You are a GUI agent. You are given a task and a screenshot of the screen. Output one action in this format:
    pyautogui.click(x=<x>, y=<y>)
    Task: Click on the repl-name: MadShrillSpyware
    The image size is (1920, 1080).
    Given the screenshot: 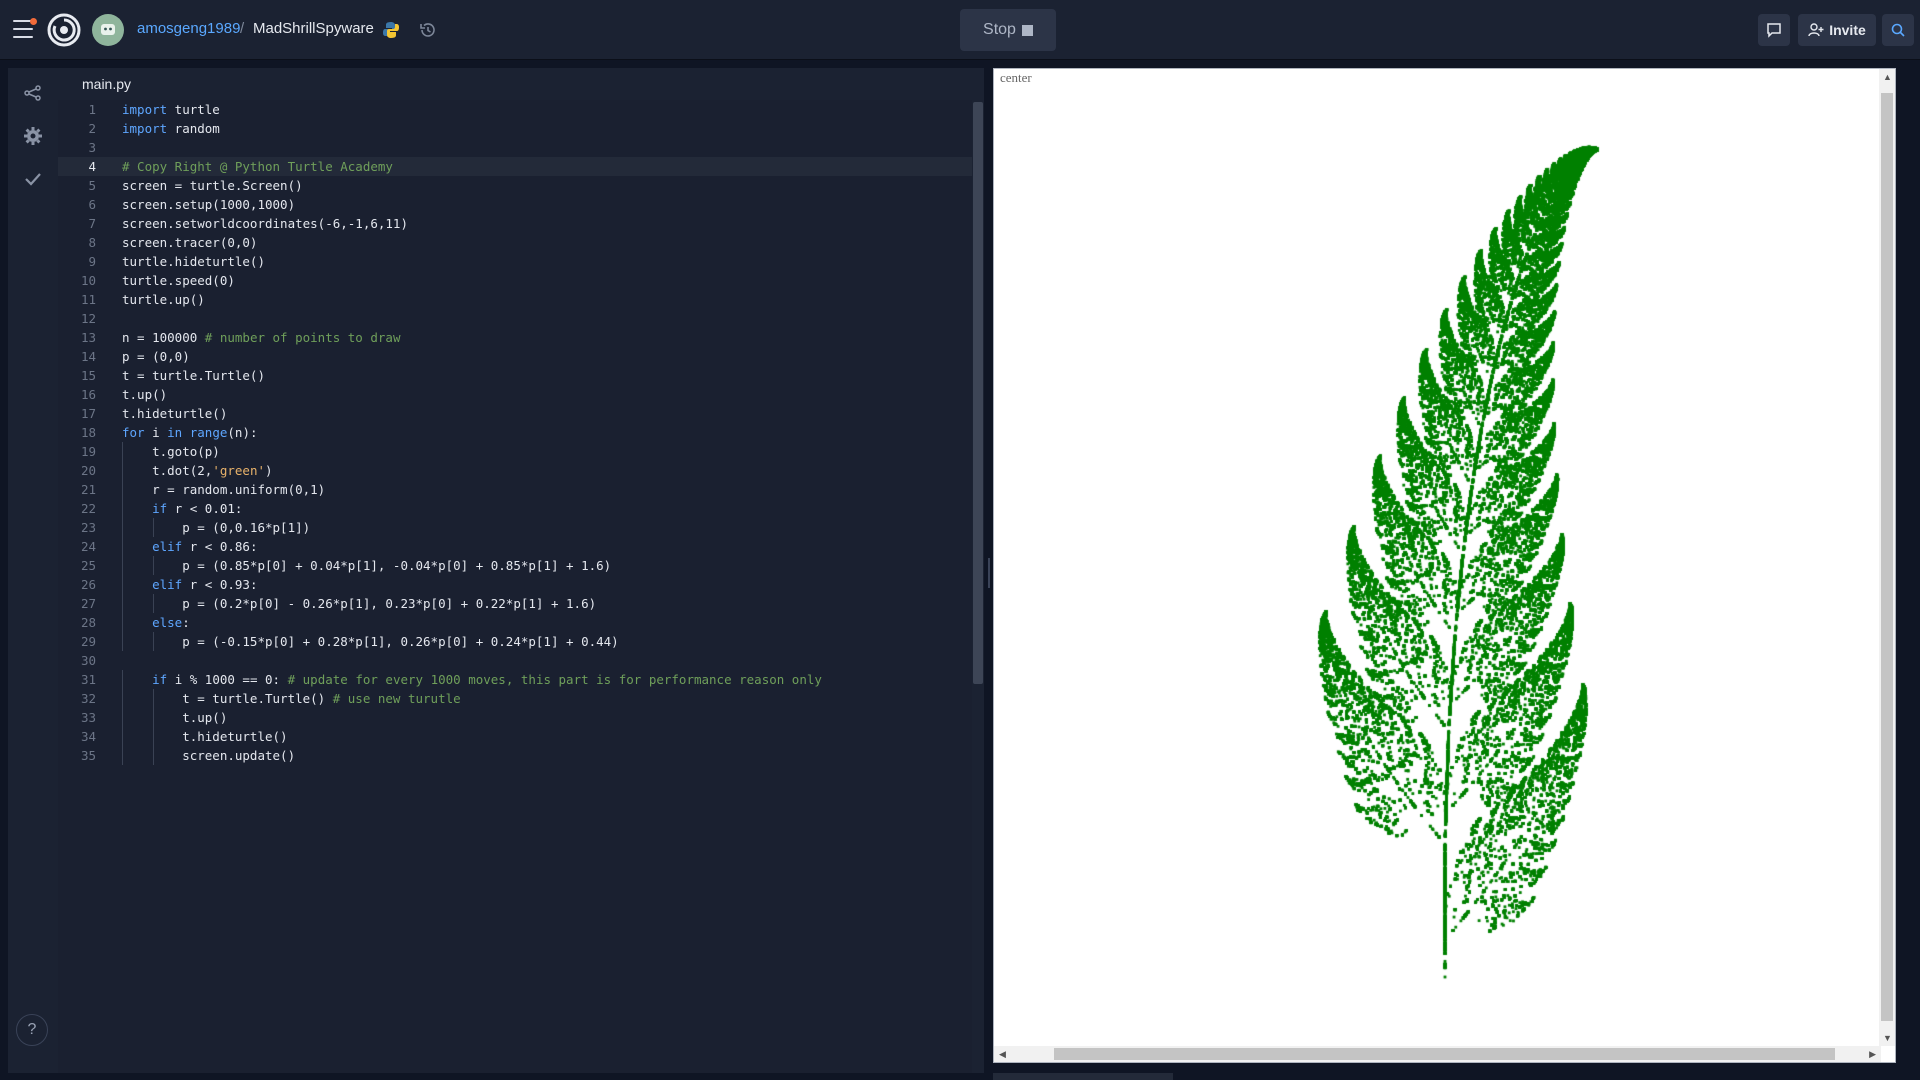 What is the action you would take?
    pyautogui.click(x=313, y=28)
    